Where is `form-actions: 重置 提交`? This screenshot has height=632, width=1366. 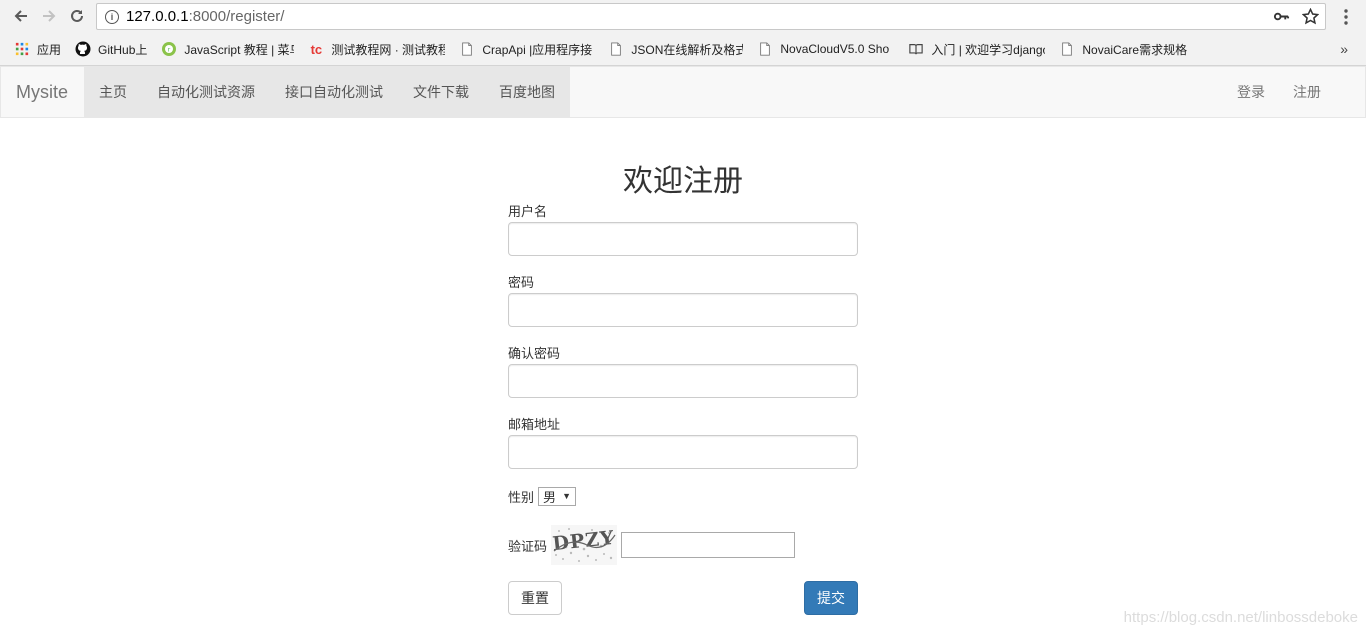
form-actions: 重置 提交 is located at coordinates (683, 598).